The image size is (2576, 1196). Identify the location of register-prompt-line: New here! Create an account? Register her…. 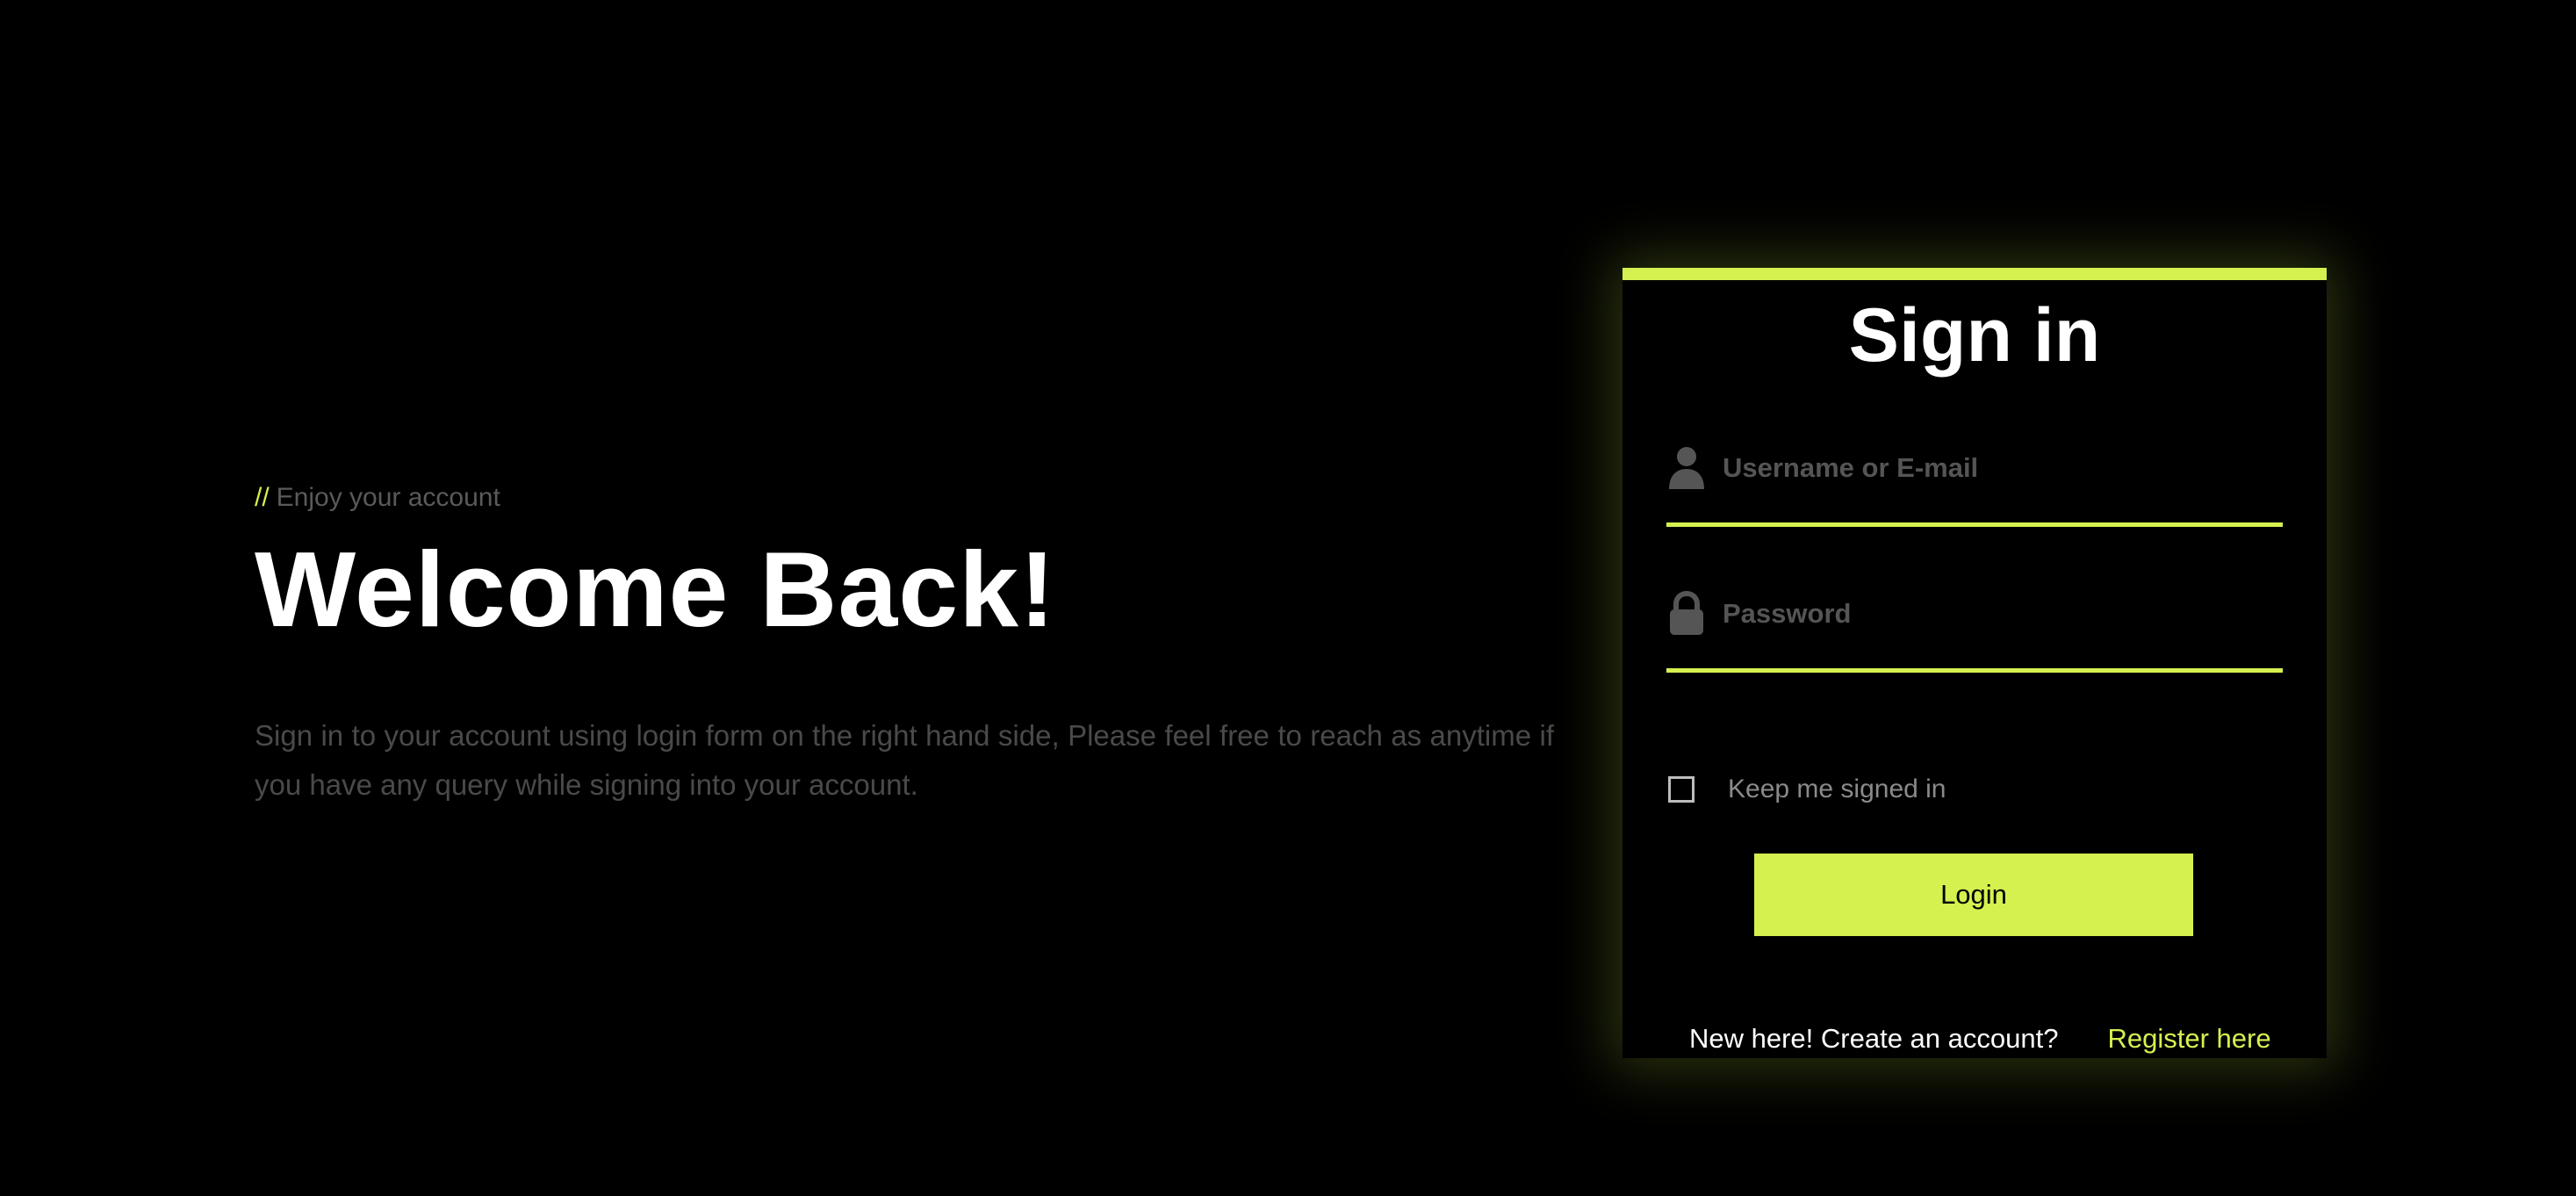
(1980, 1039).